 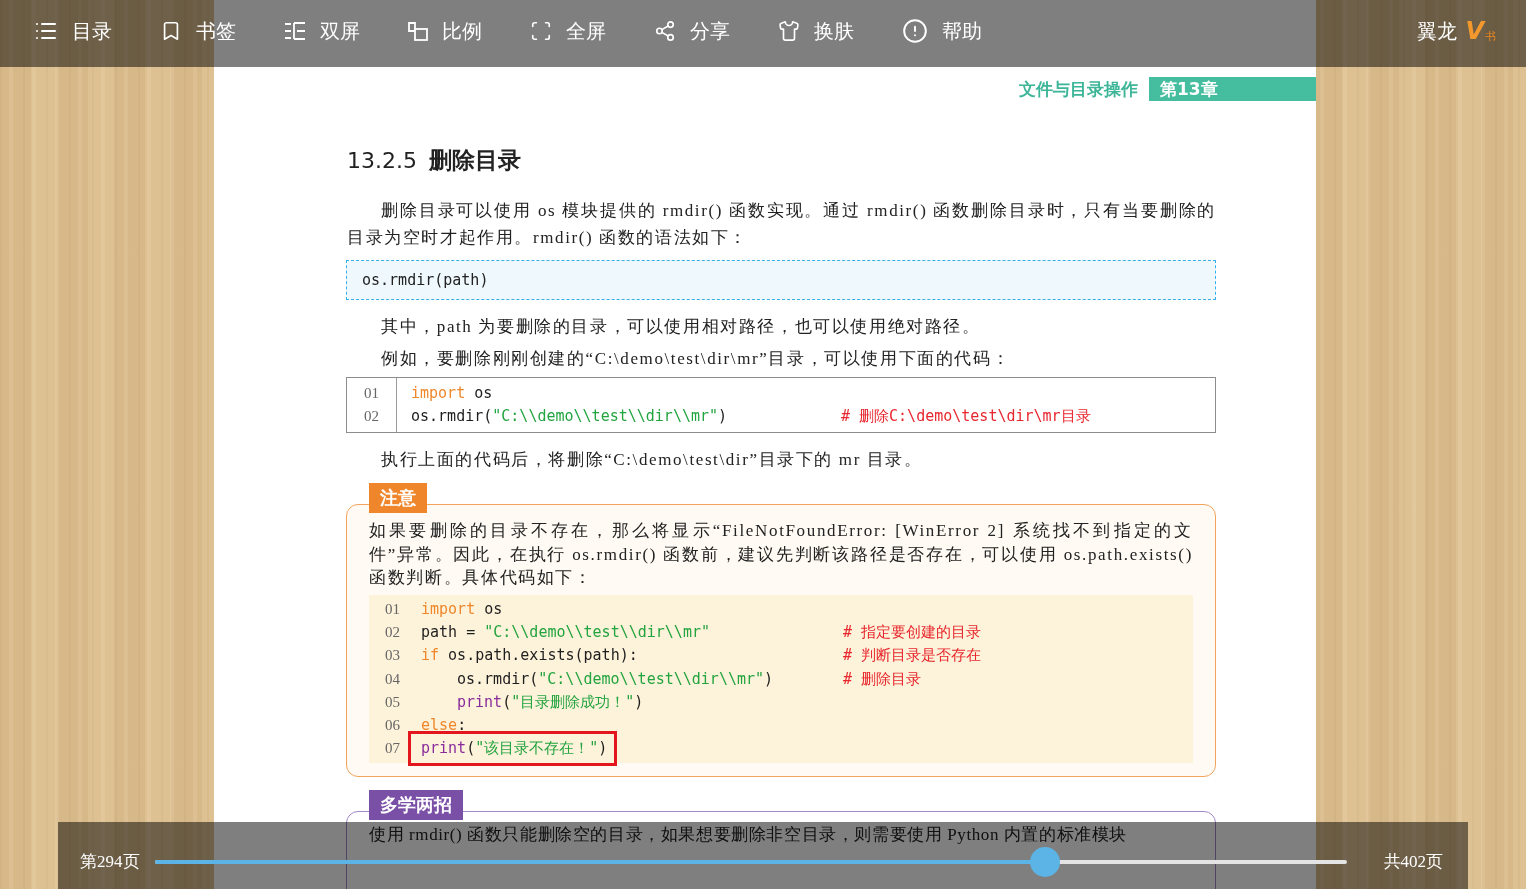 What do you see at coordinates (781, 554) in the screenshot?
I see `box-paragraph: 如果要删除的目录不存在，那么将显示“FileNotFoundError: [WinError 2] 系统找不到指定的文件”异常。因此，在执行 os.rmdir() 函数前，建议先判断该路径是否存在，可以使用 os.path.exists() 函数判断。具体代码如下：` at bounding box center [781, 554].